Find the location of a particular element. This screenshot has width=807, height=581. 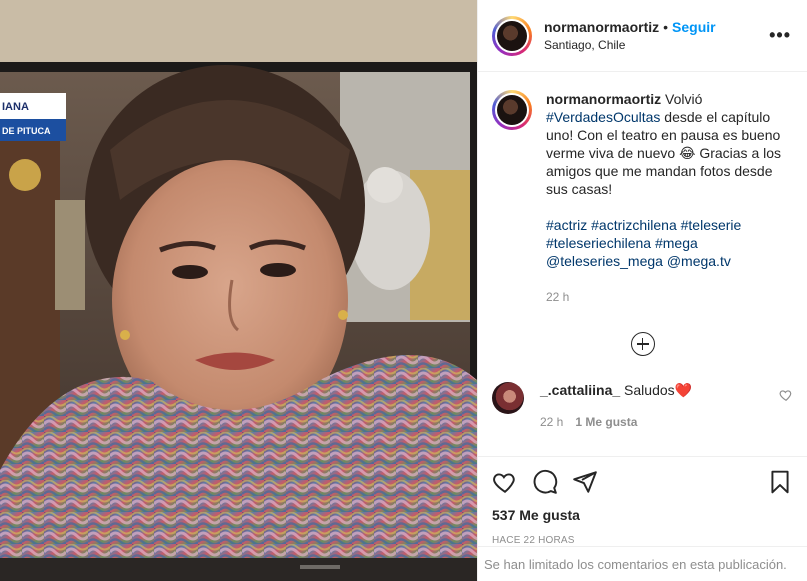

likes-count: 537 Me gusta is located at coordinates (642, 515).